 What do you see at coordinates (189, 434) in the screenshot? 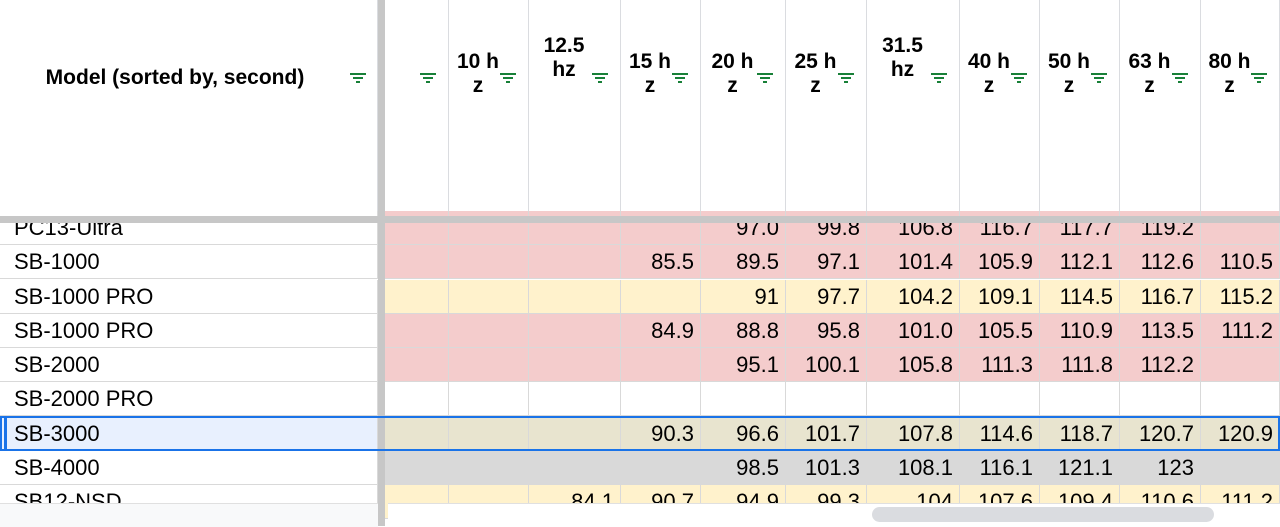
I see `model-cell: SB-3000` at bounding box center [189, 434].